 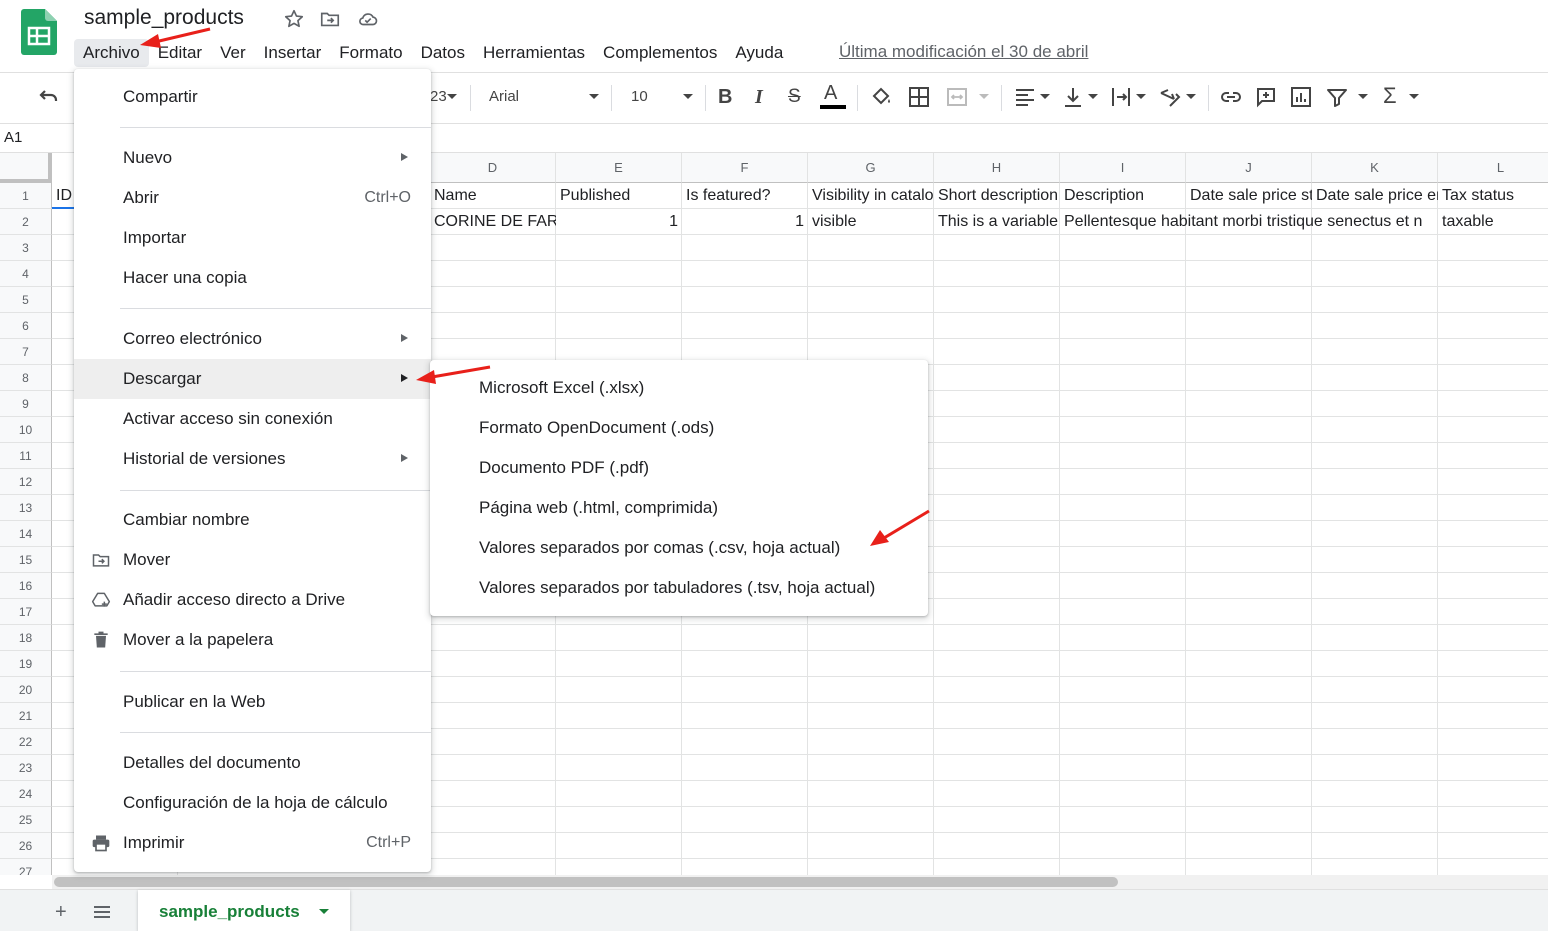 I want to click on sheets-logo-icon, so click(x=39, y=32).